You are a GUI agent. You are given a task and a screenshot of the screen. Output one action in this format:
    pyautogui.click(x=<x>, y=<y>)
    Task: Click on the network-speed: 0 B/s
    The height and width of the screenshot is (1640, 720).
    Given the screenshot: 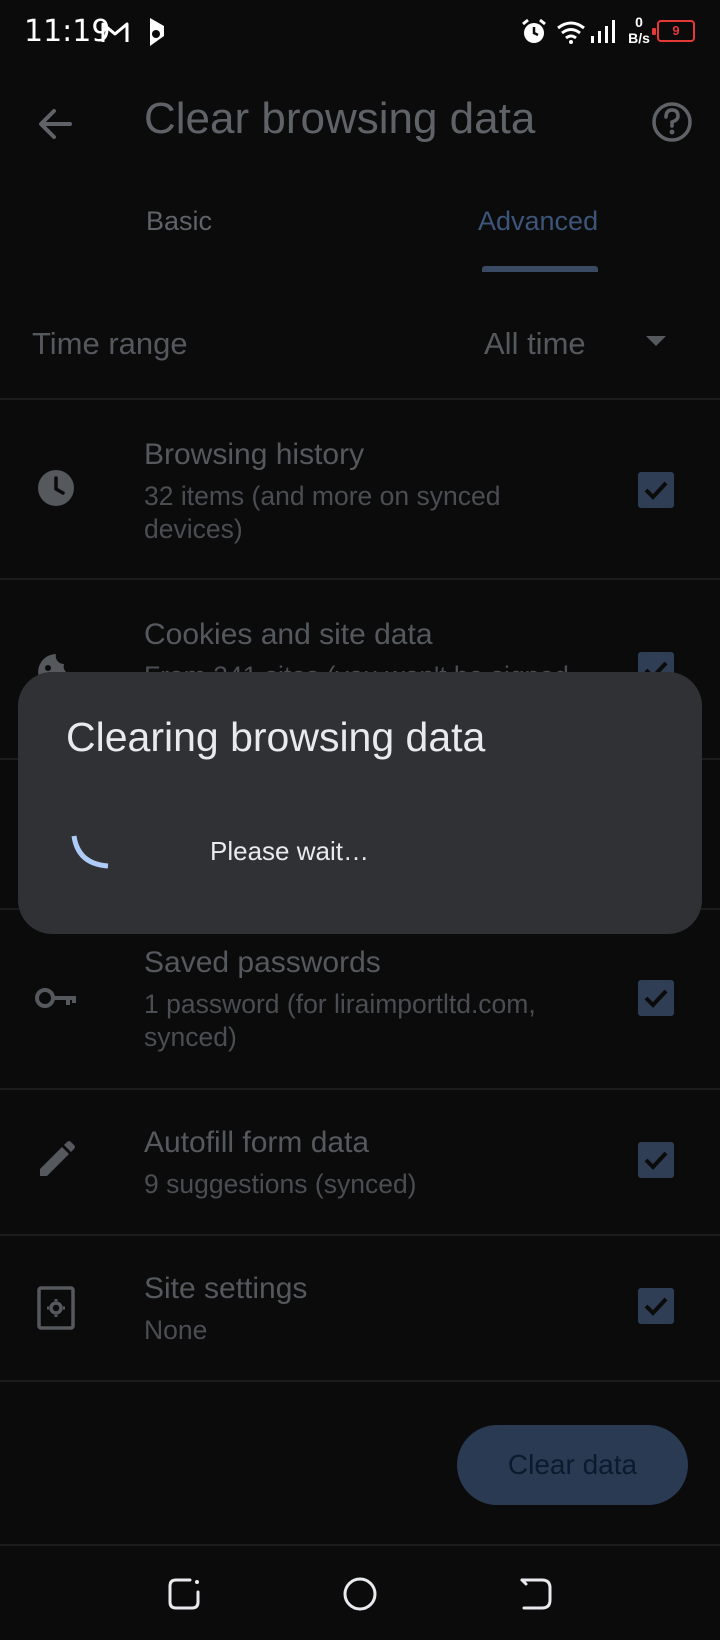 What is the action you would take?
    pyautogui.click(x=639, y=30)
    